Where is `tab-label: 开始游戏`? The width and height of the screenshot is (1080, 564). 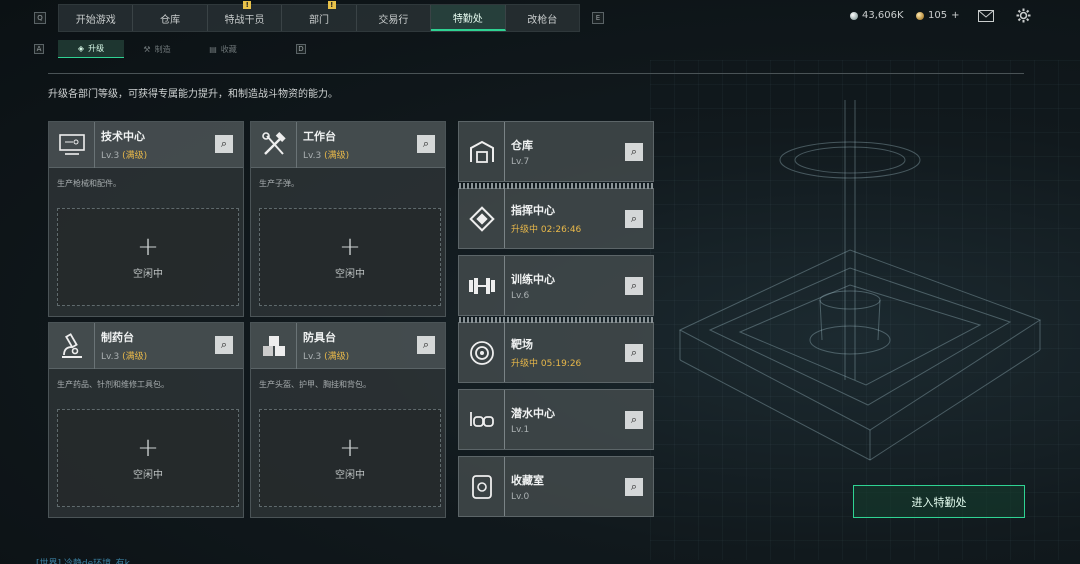 tab-label: 开始游戏 is located at coordinates (95, 20).